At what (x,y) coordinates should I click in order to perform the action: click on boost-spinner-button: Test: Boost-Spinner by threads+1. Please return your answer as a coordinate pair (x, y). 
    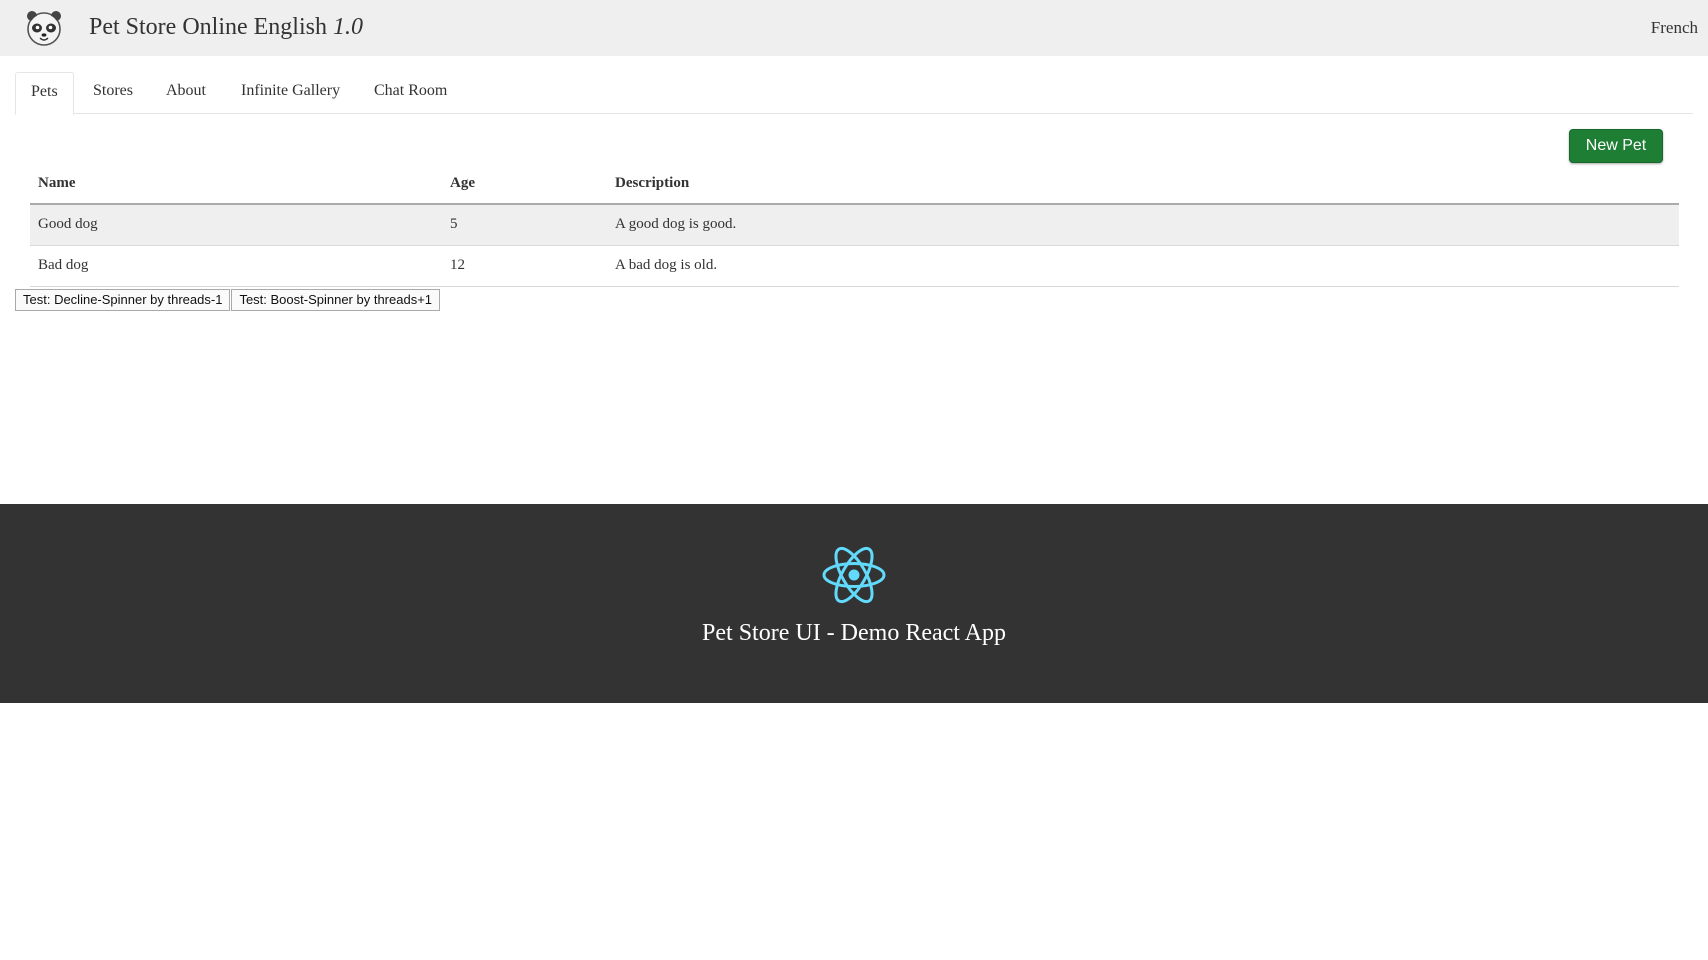
    Looking at the image, I should click on (336, 300).